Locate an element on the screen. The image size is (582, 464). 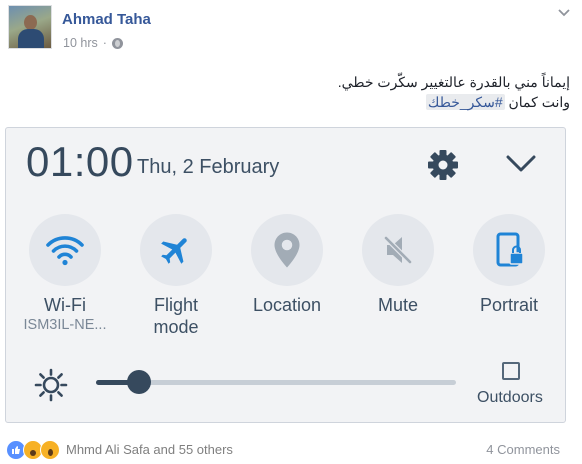
airplane-icon is located at coordinates (176, 250).